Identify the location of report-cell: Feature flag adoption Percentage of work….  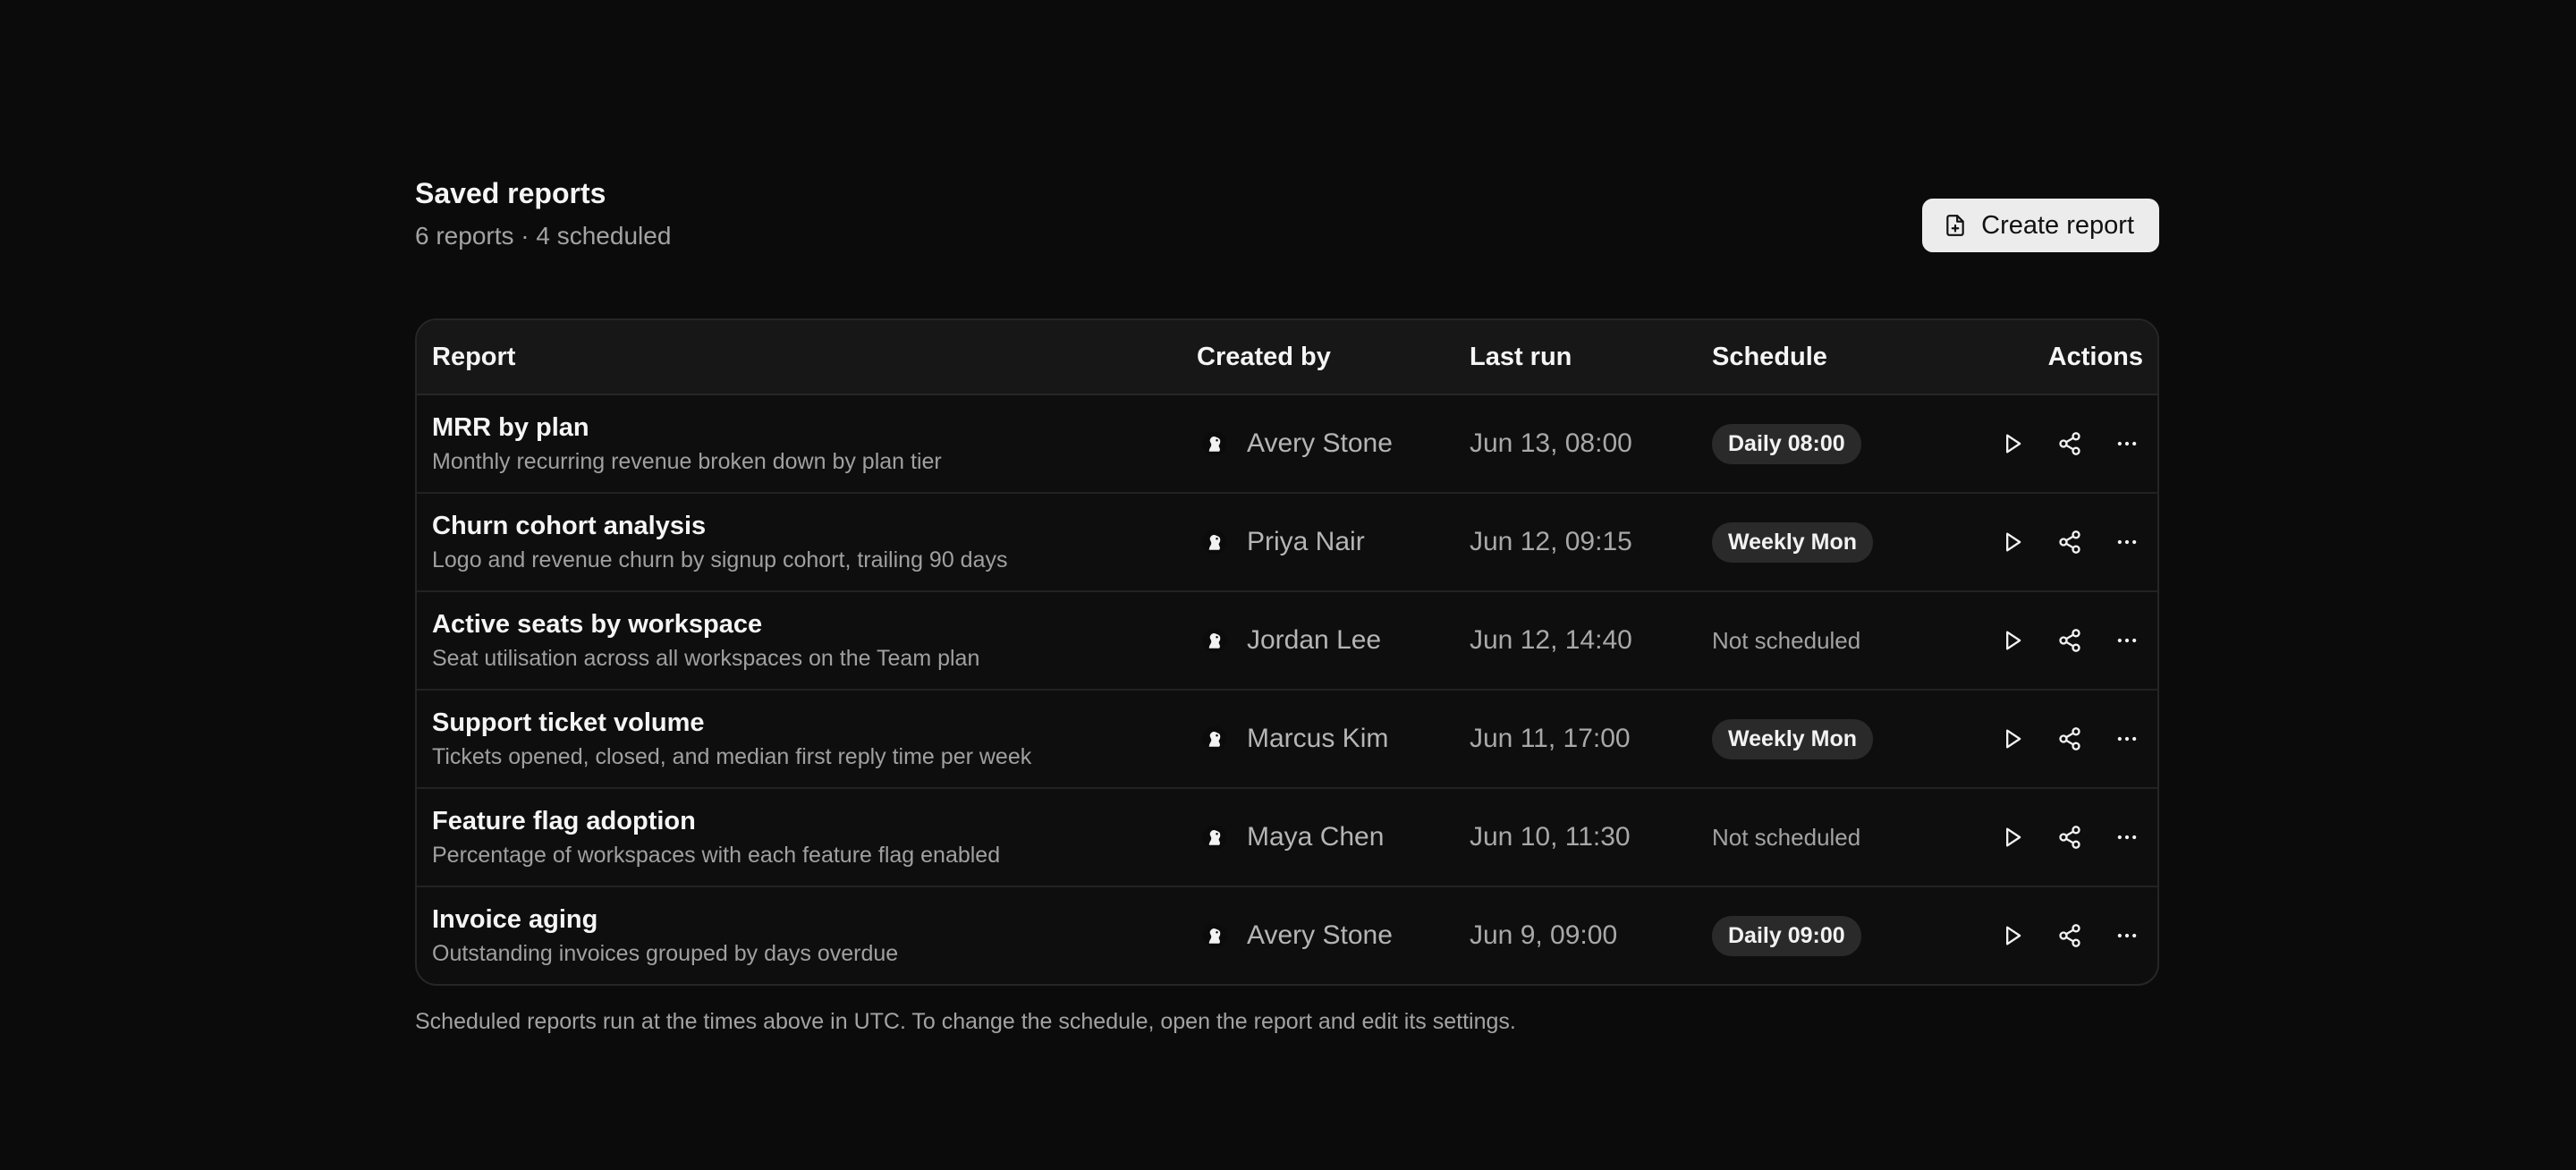
(807, 837).